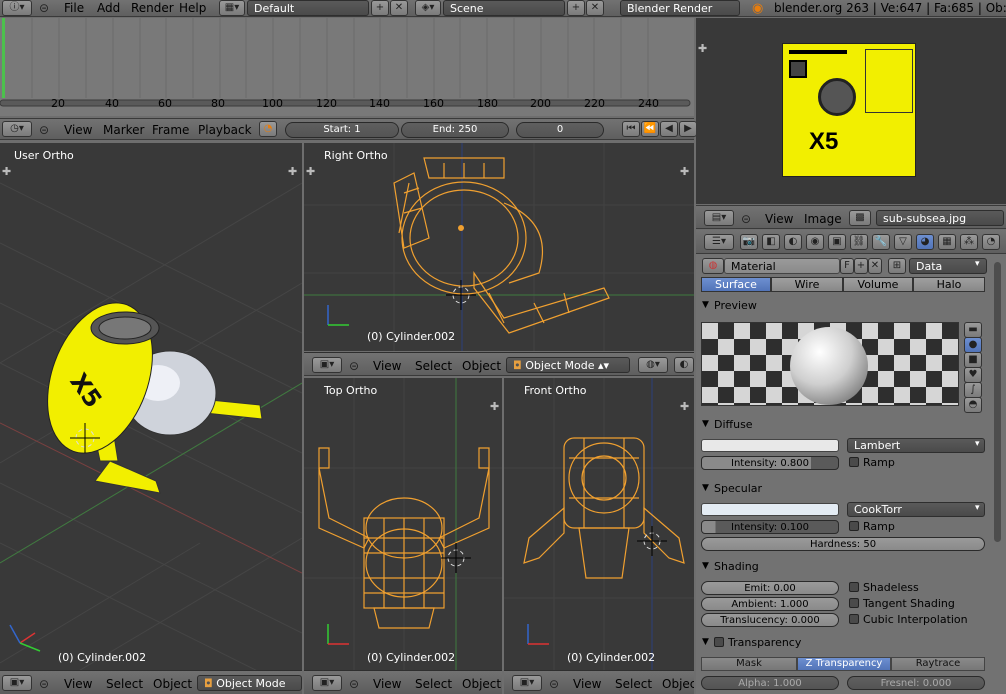  What do you see at coordinates (719, 242) in the screenshot?
I see `editor-type-properties-button: ☰▾` at bounding box center [719, 242].